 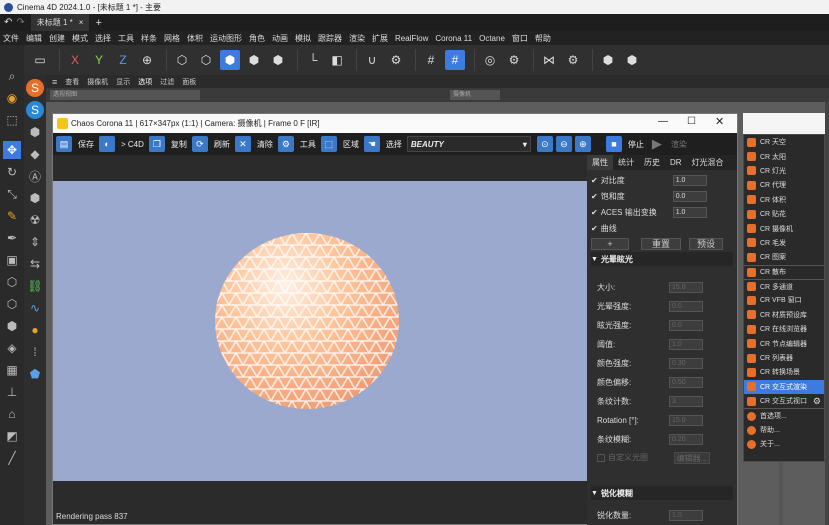 I want to click on model-mode-icon: ⬡, so click(x=182, y=60).